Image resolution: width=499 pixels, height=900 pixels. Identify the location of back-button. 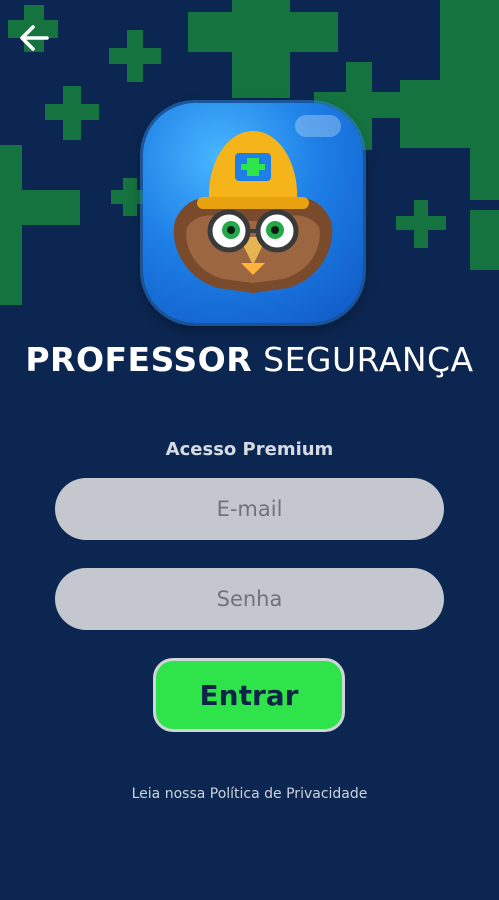
(34, 38).